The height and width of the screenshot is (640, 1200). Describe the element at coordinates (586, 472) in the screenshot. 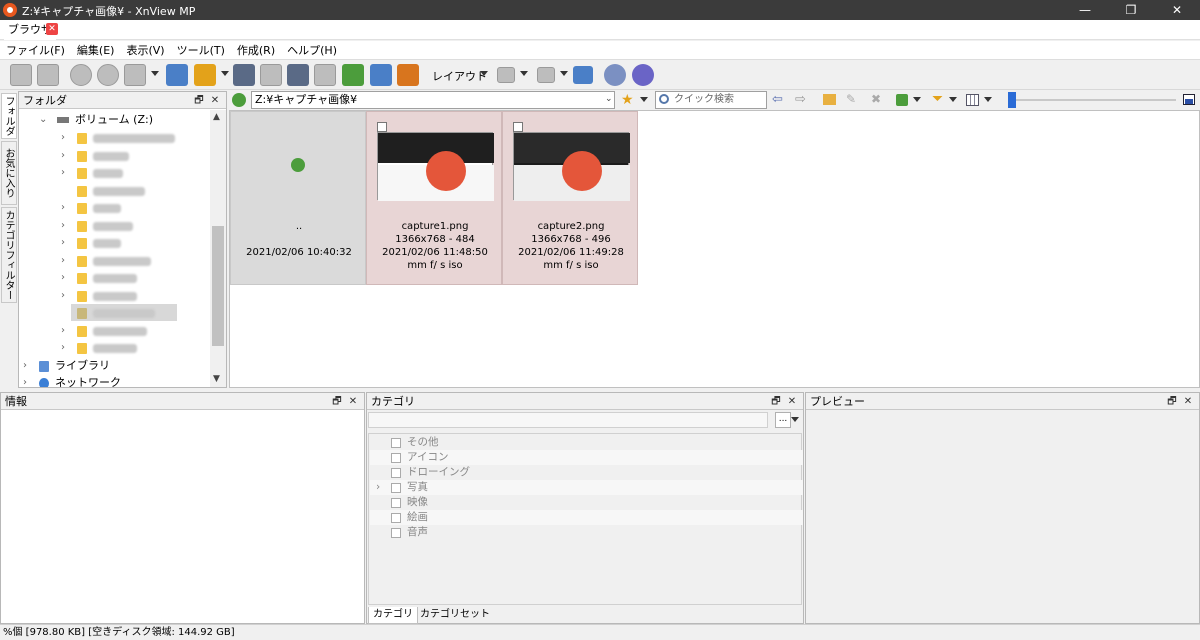

I see `category-item: ドローイング` at that location.